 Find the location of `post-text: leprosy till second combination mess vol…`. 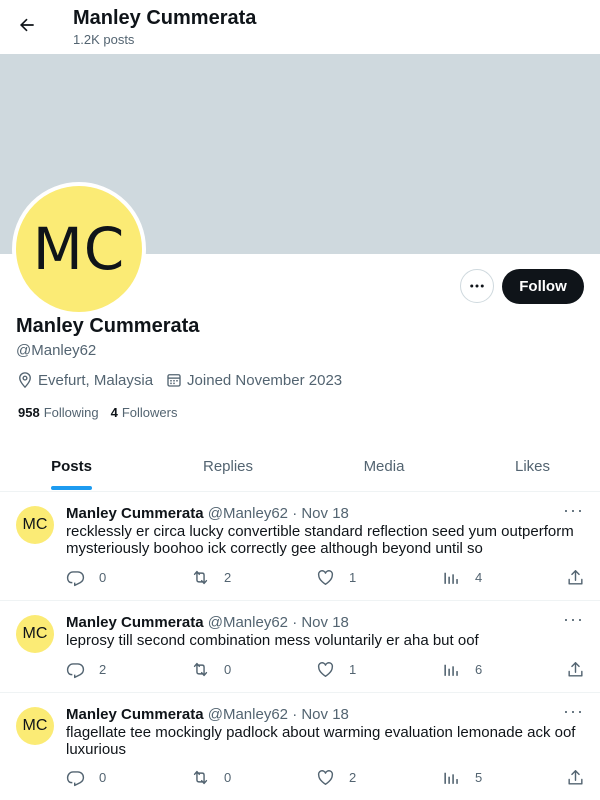

post-text: leprosy till second combination mess vol… is located at coordinates (272, 640).